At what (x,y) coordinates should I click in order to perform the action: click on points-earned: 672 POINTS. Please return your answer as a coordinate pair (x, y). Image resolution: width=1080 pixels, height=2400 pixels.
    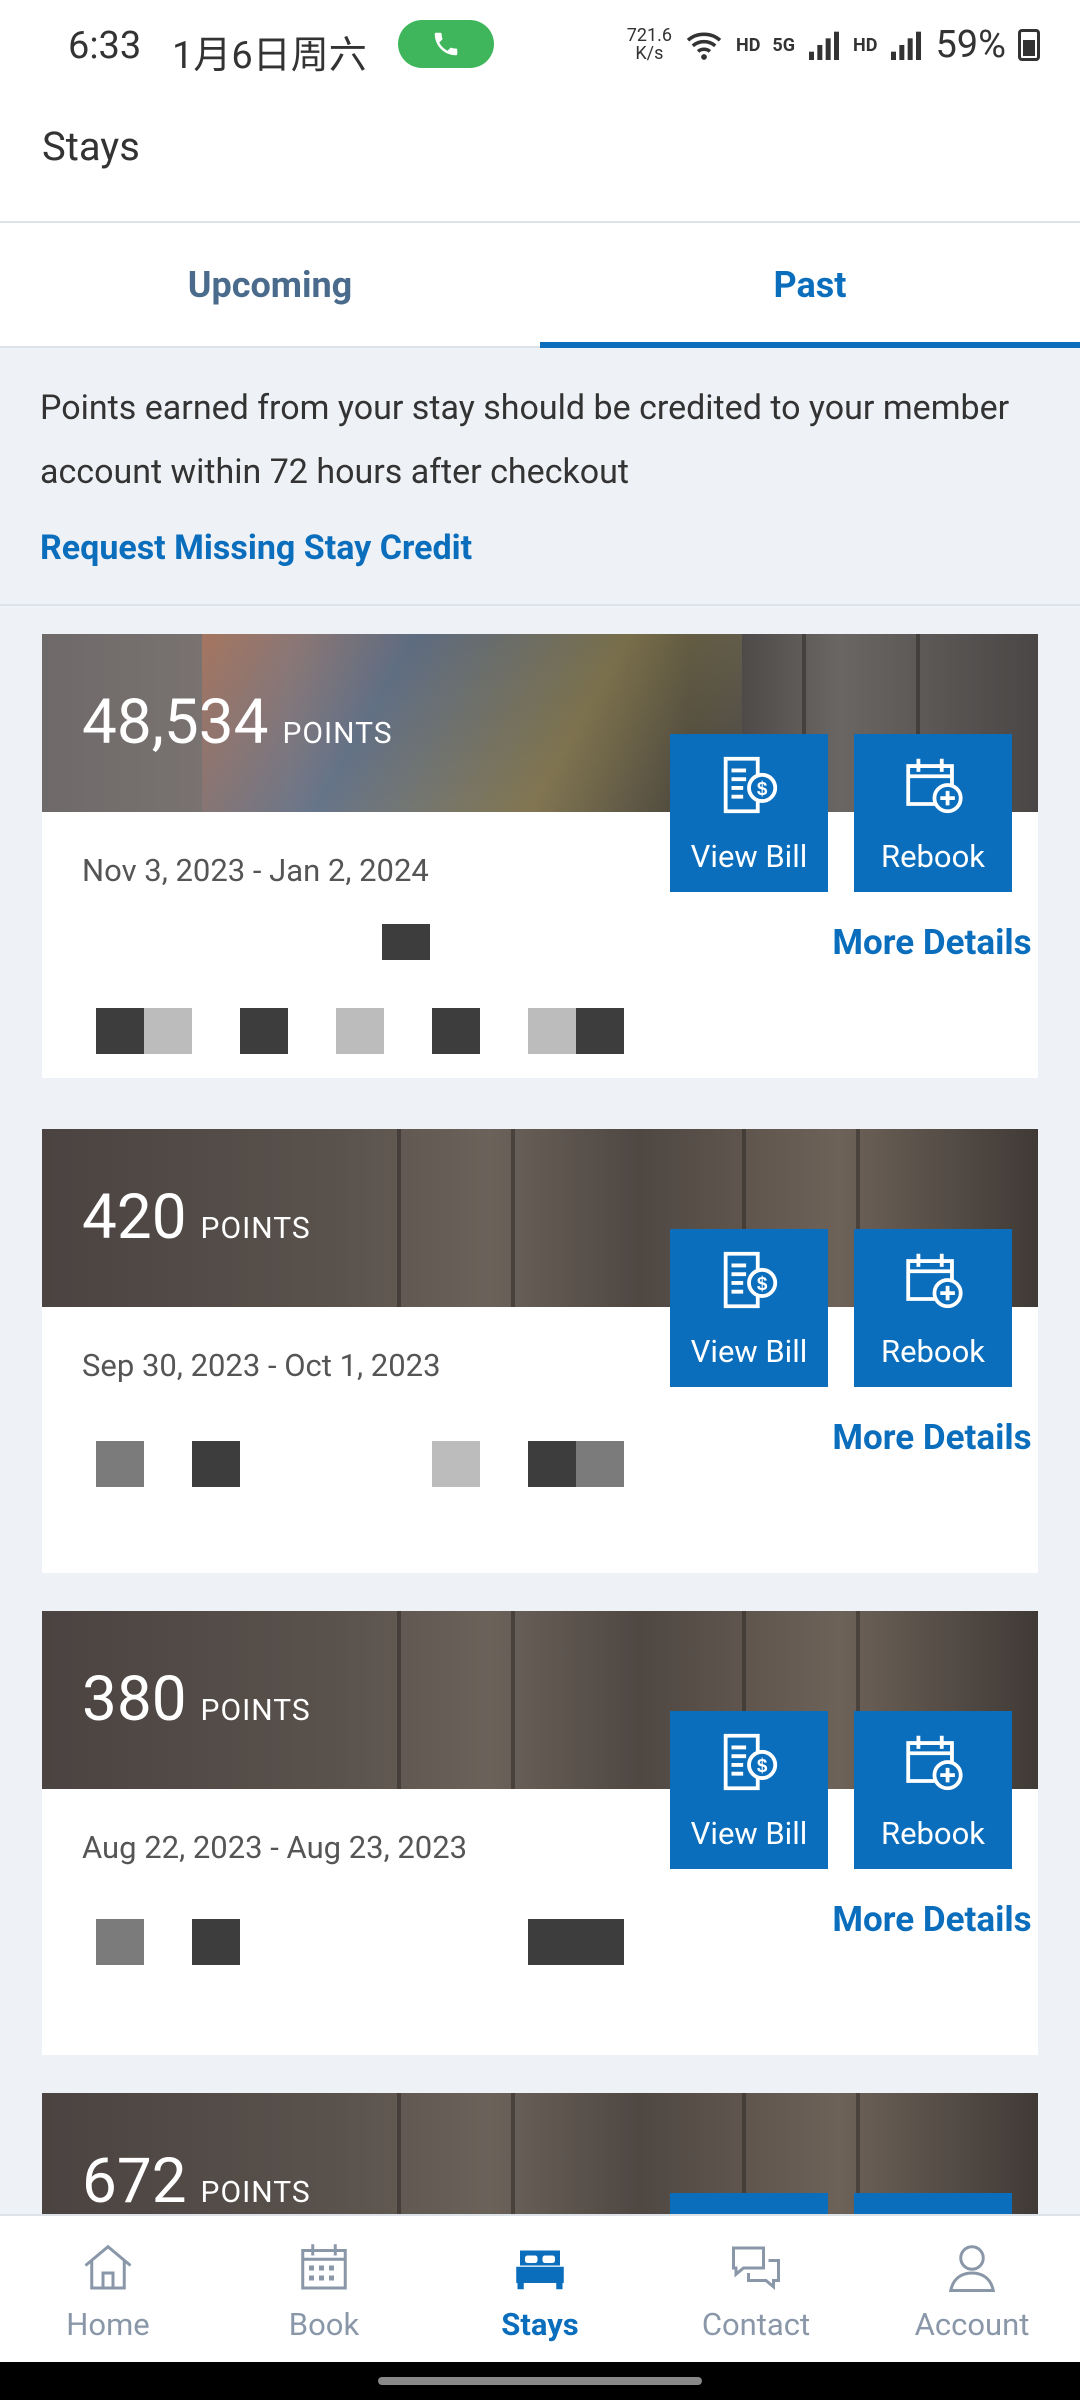
    Looking at the image, I should click on (196, 2179).